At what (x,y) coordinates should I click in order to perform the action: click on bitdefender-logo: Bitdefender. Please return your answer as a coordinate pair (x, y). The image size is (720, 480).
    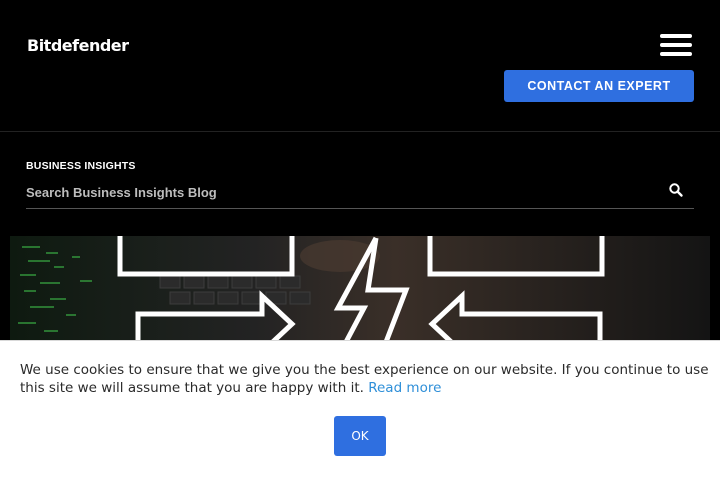
    Looking at the image, I should click on (78, 45).